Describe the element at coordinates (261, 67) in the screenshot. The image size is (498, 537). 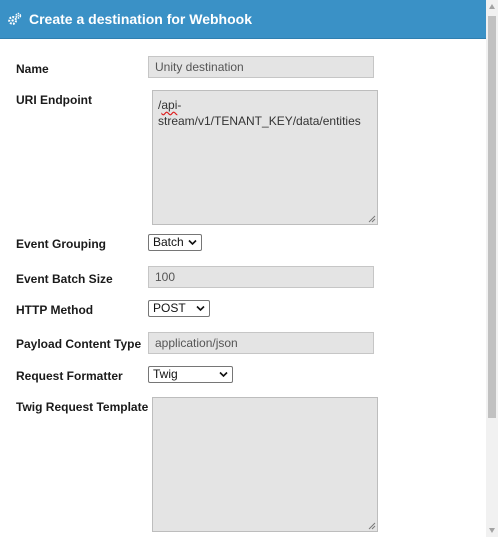
I see `name-input` at that location.